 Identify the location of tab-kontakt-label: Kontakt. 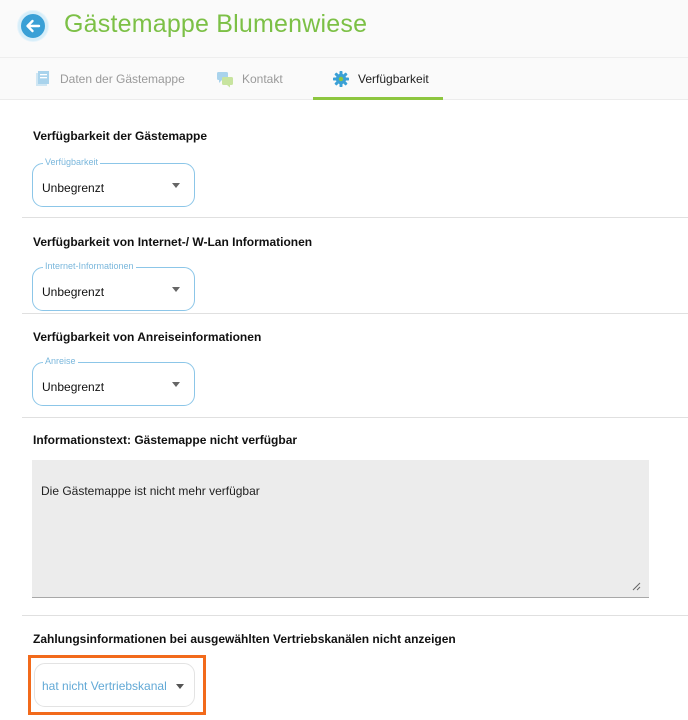
(262, 79).